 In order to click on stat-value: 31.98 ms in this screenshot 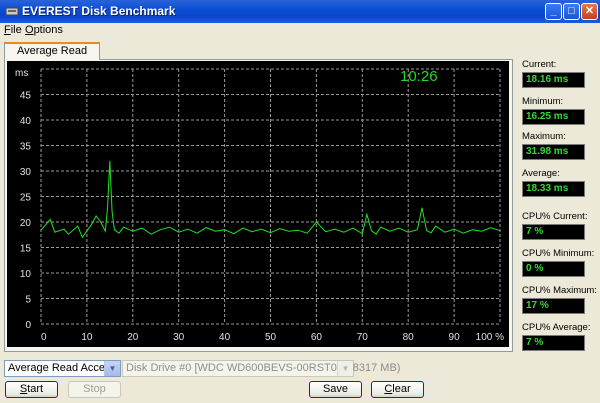, I will do `click(553, 152)`.